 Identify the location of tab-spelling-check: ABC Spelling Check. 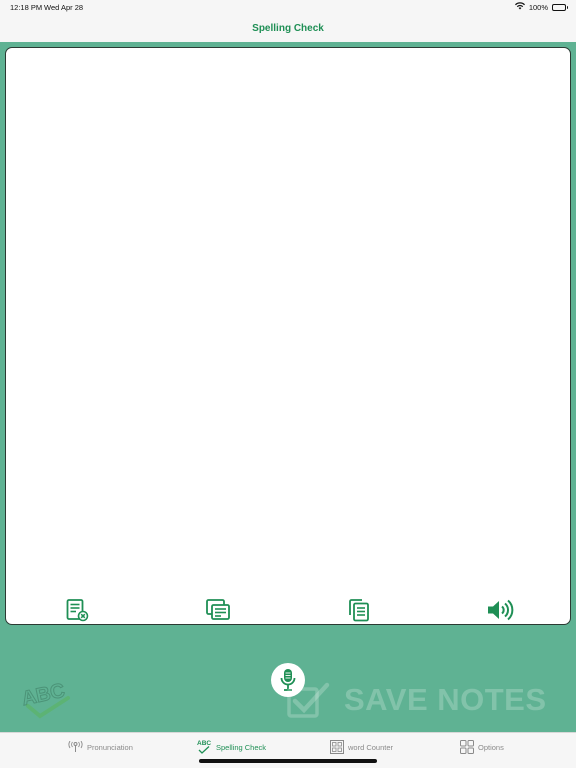
(231, 747).